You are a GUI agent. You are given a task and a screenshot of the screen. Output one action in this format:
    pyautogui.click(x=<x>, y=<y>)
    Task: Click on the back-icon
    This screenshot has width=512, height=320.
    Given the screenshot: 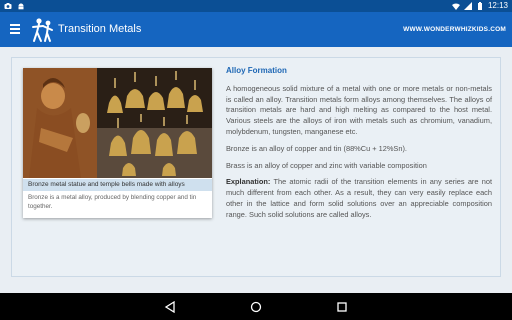 What is the action you would take?
    pyautogui.click(x=170, y=307)
    